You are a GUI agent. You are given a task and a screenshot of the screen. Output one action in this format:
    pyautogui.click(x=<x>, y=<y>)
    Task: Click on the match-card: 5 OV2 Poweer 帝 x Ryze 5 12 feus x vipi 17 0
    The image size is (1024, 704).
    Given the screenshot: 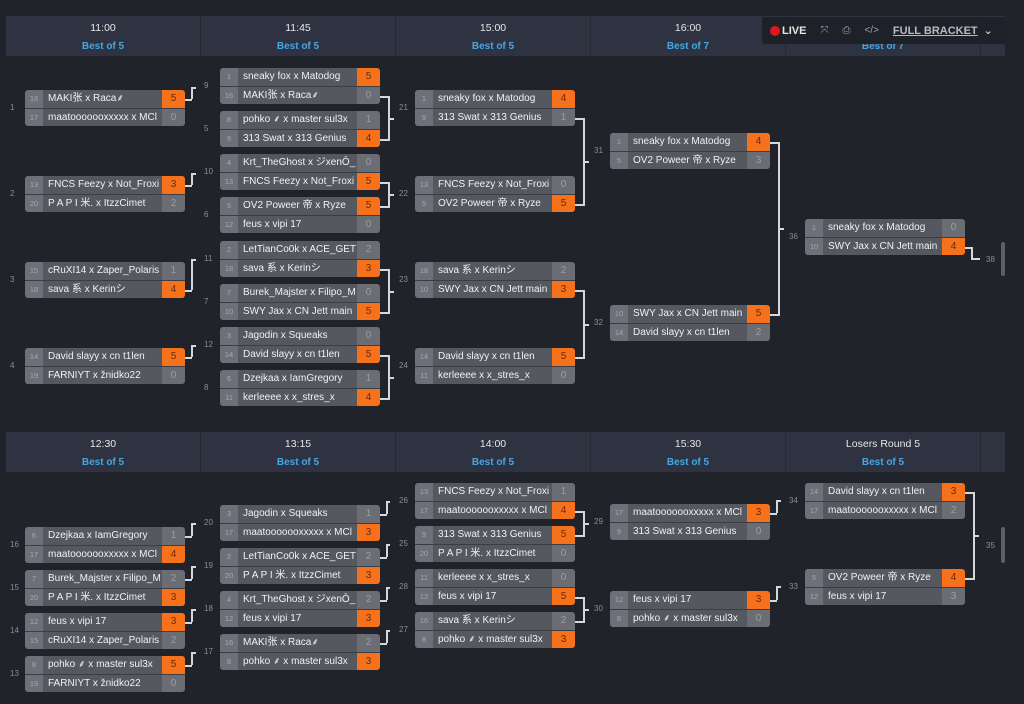 What is the action you would take?
    pyautogui.click(x=300, y=215)
    